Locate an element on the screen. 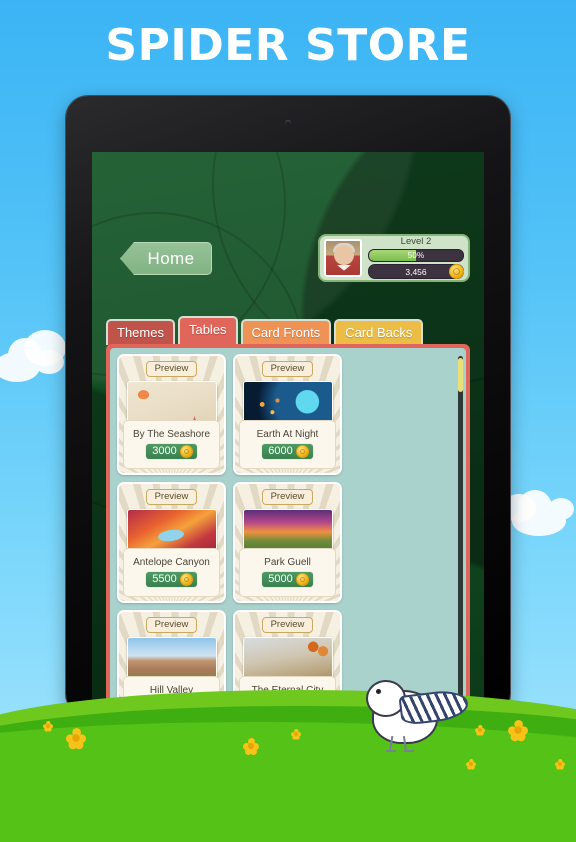  player-level-label: Level 2 is located at coordinates (416, 241).